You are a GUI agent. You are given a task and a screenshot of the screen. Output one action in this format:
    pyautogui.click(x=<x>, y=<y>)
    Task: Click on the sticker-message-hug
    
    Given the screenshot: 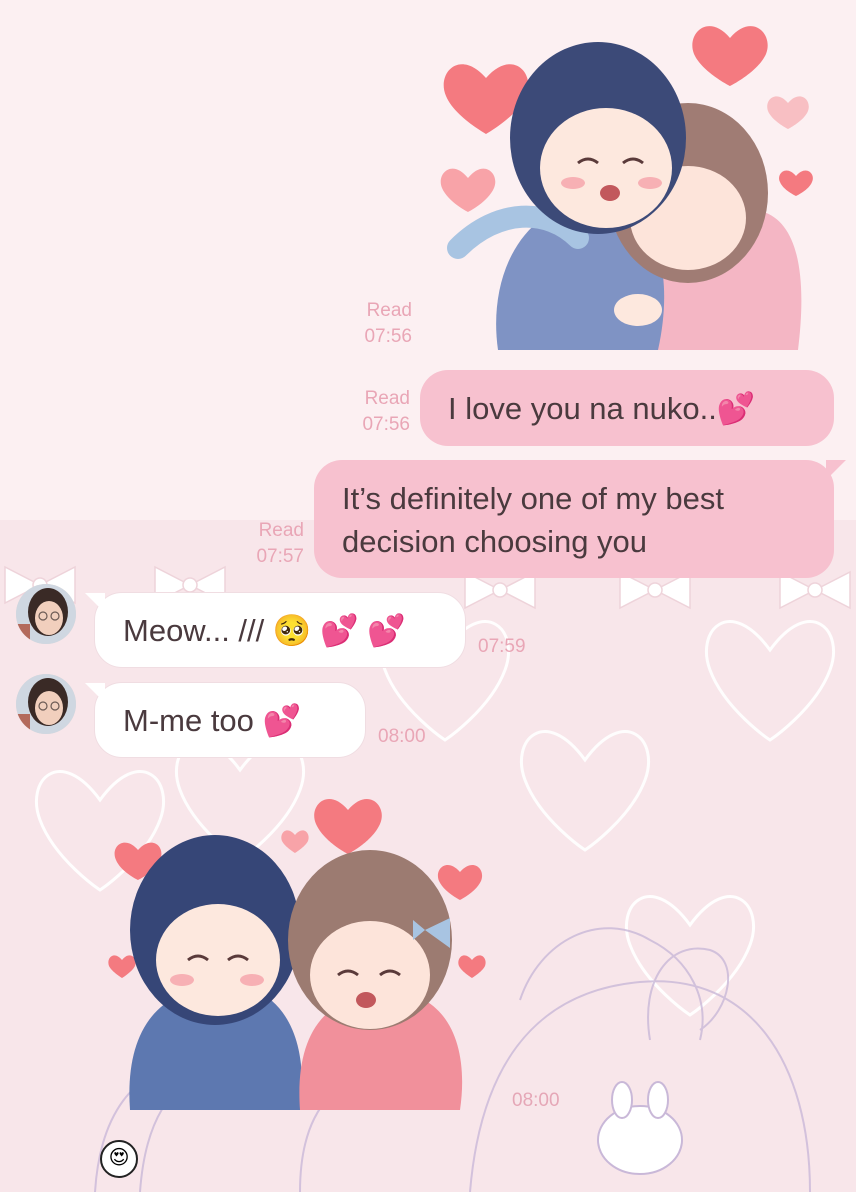 What is the action you would take?
    pyautogui.click(x=628, y=184)
    